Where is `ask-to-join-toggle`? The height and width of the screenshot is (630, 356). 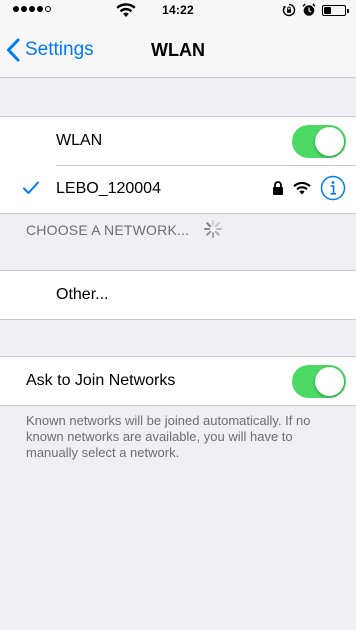
ask-to-join-toggle is located at coordinates (319, 381).